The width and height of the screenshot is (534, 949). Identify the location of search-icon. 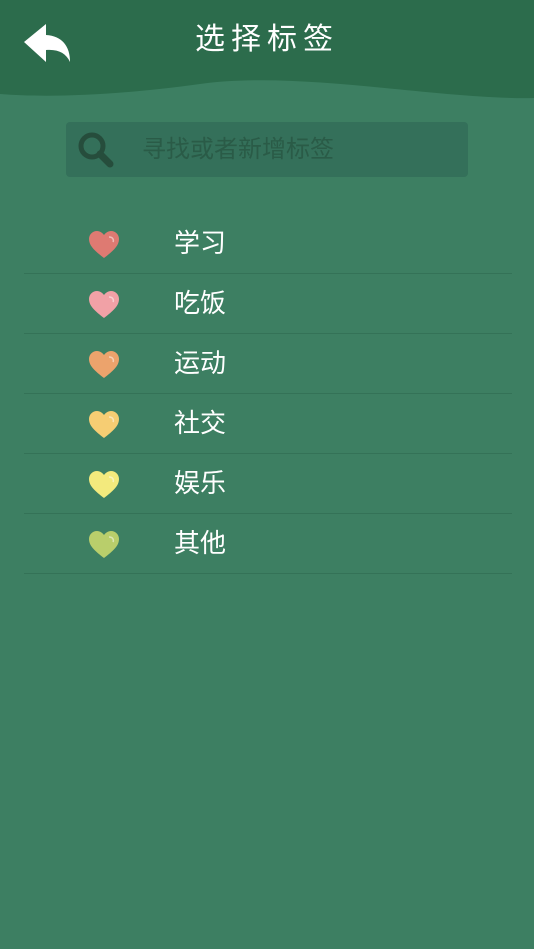
(96, 150).